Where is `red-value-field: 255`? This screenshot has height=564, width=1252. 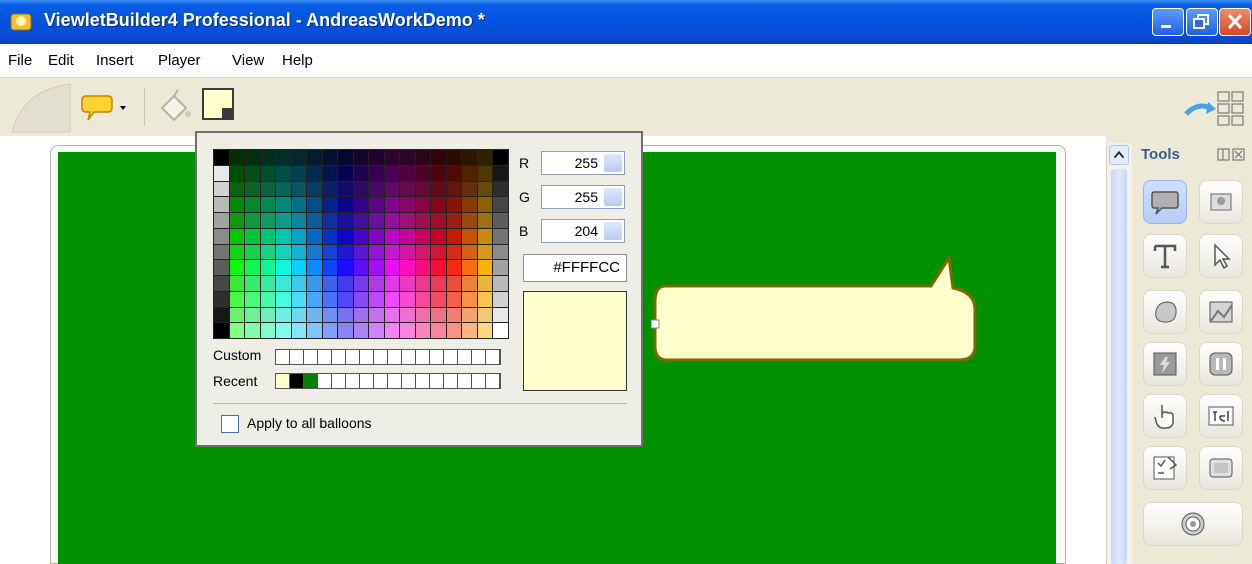 red-value-field: 255 is located at coordinates (583, 163).